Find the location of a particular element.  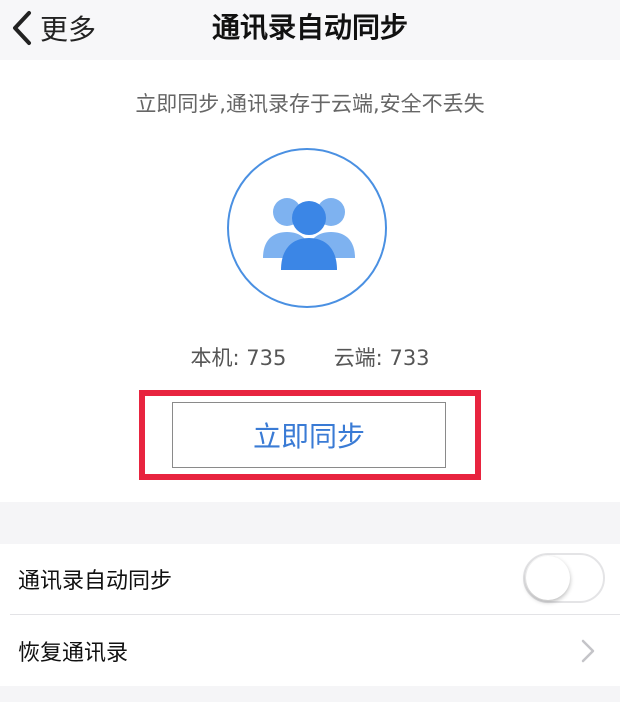

restore-contacts-label: 恢复通讯录 is located at coordinates (73, 653).